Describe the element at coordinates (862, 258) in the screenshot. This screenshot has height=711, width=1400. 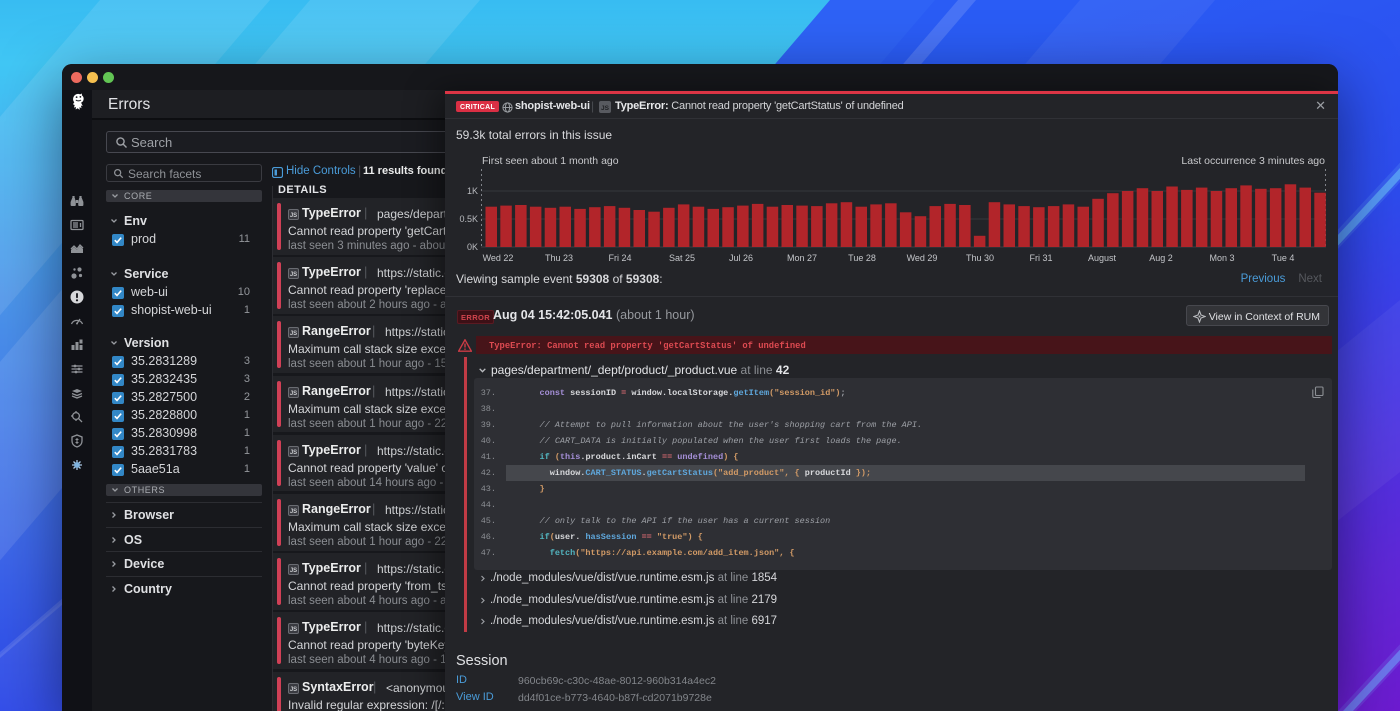
I see `svg-text: Tue 28` at that location.